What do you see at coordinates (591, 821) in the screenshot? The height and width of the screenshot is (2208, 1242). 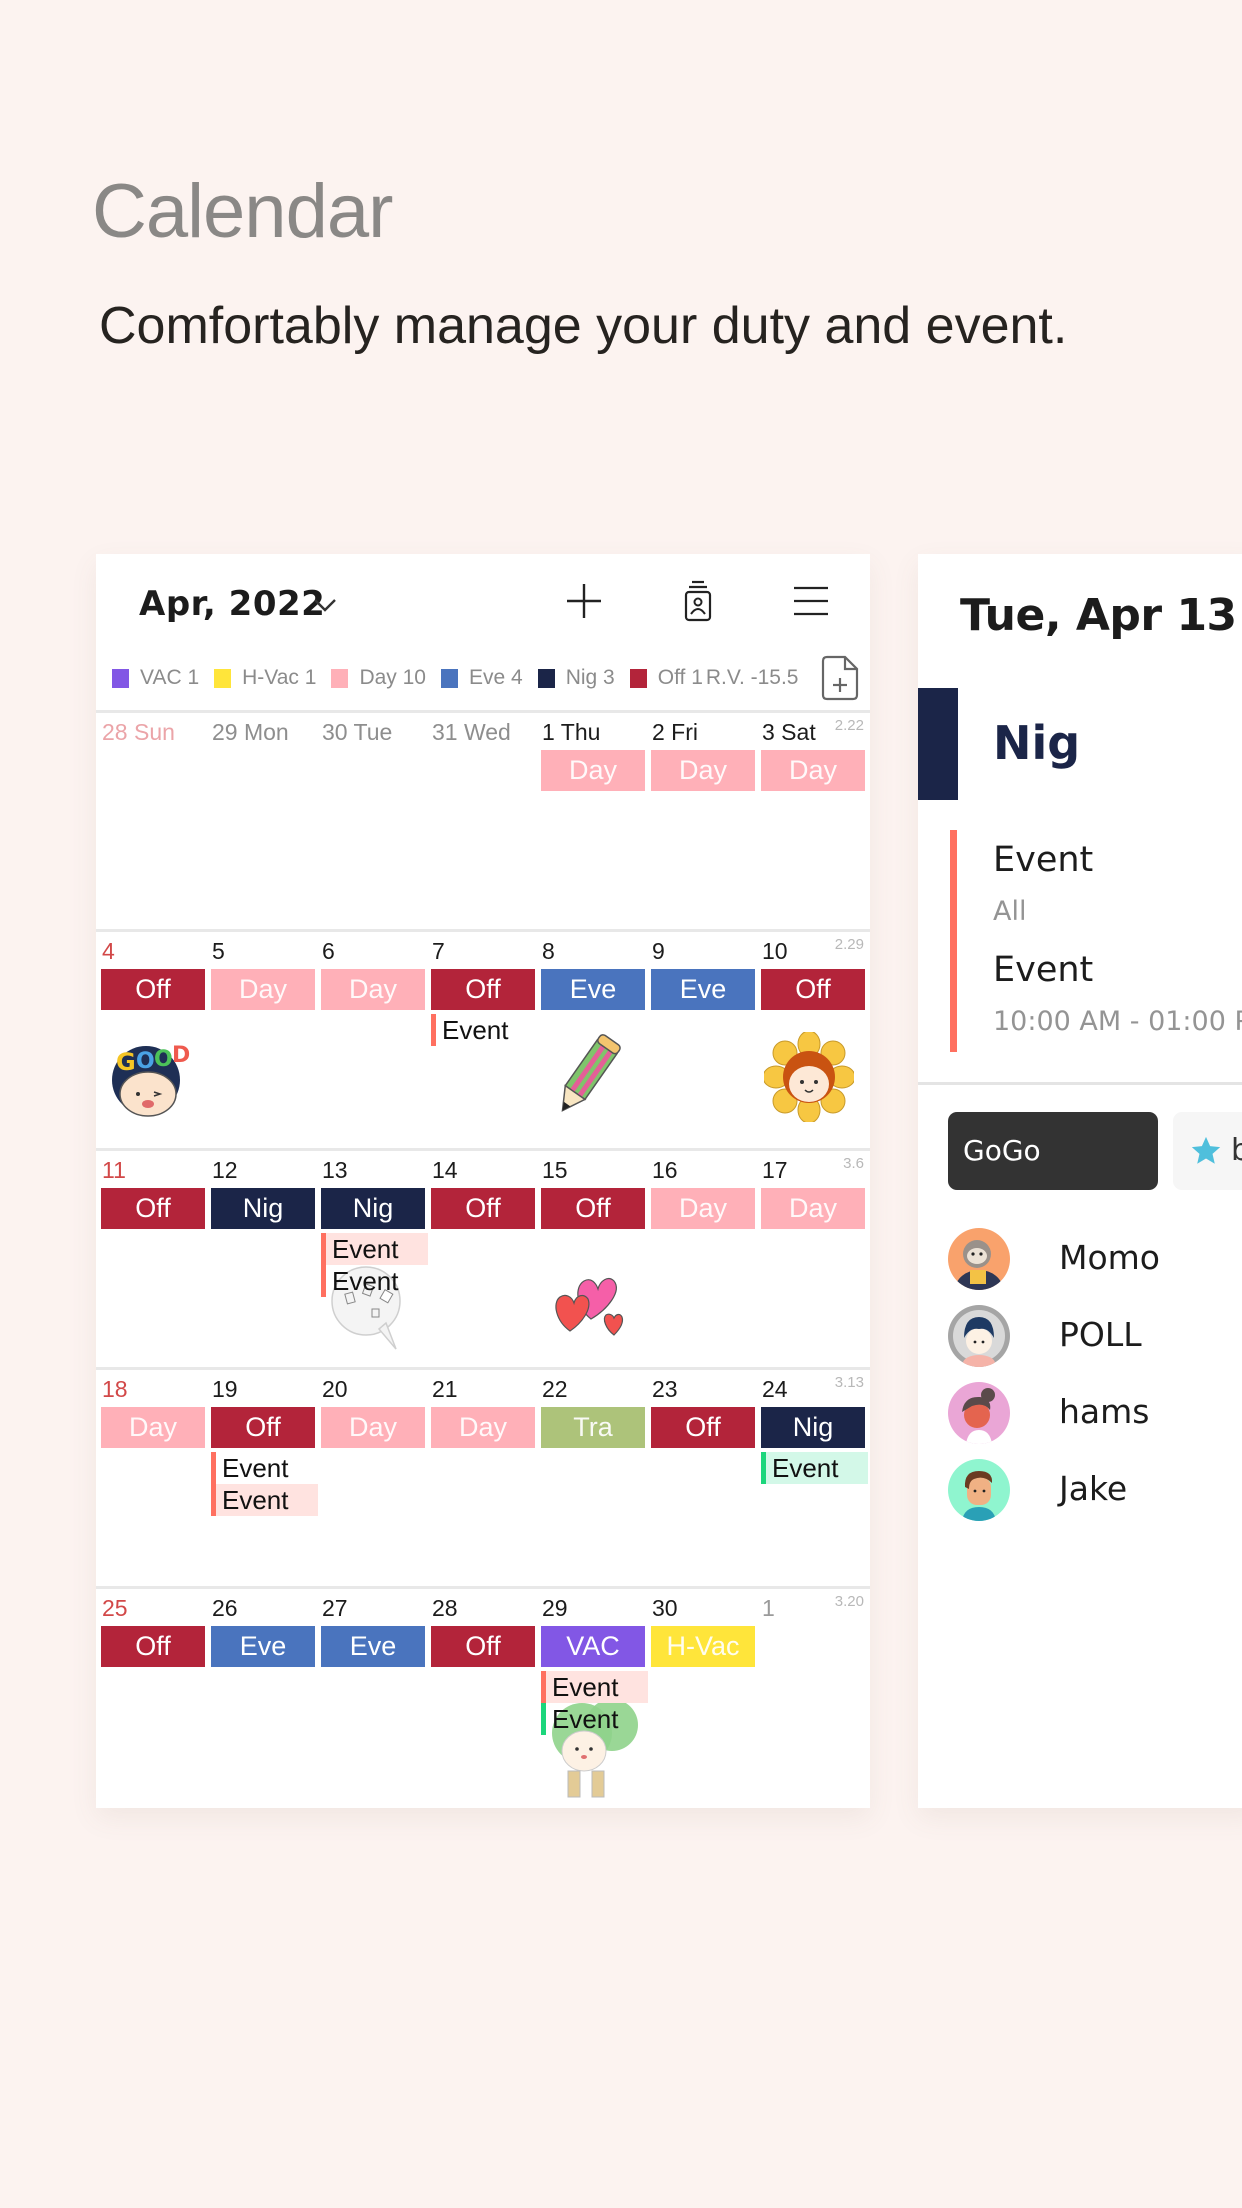 I see `day-cell: 1 Thu Day` at bounding box center [591, 821].